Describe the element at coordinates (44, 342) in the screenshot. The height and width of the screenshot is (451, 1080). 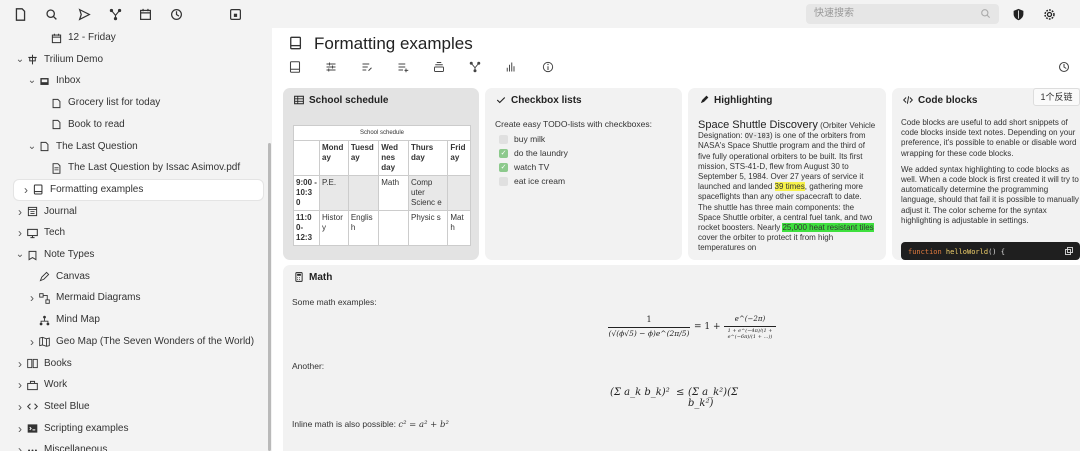
I see `map-icon` at that location.